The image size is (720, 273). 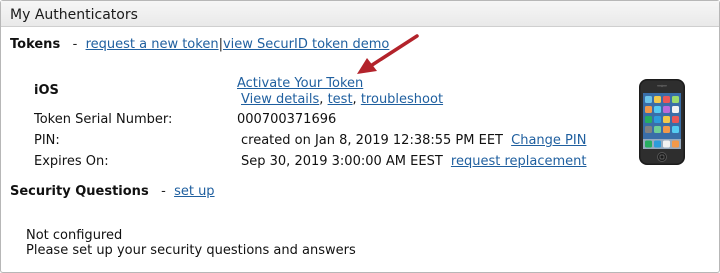 I want to click on tokens-heading: Tokens, so click(x=35, y=44).